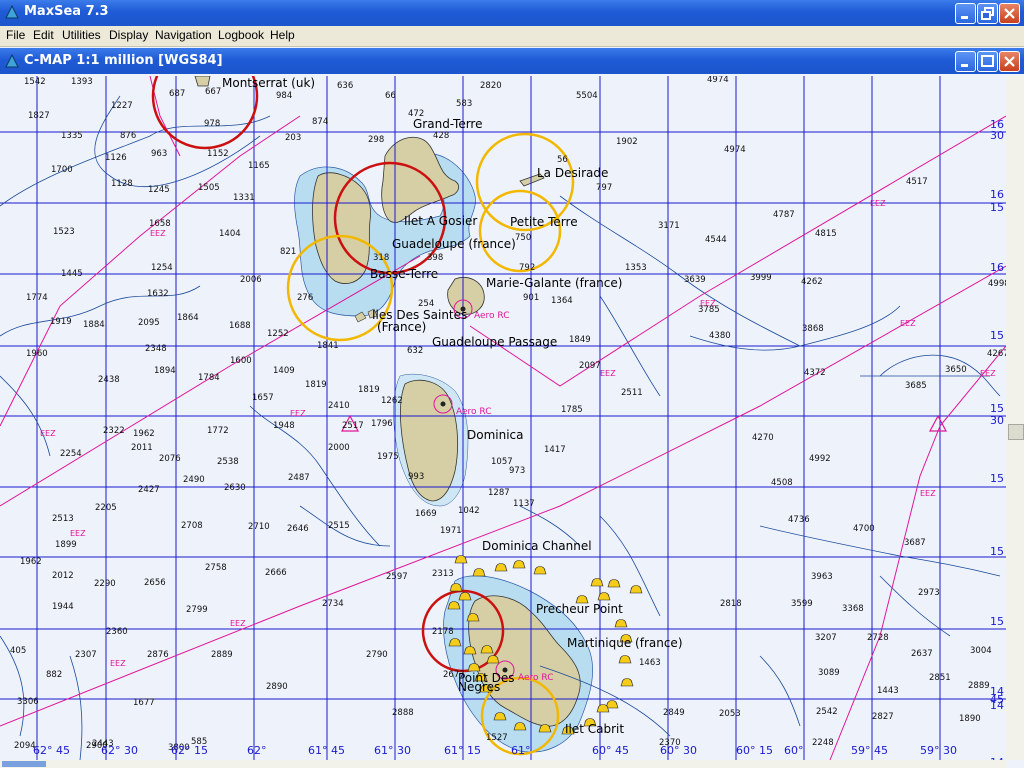 The height and width of the screenshot is (768, 1024). Describe the element at coordinates (997, 699) in the screenshot. I see `latitude-label: 45` at that location.